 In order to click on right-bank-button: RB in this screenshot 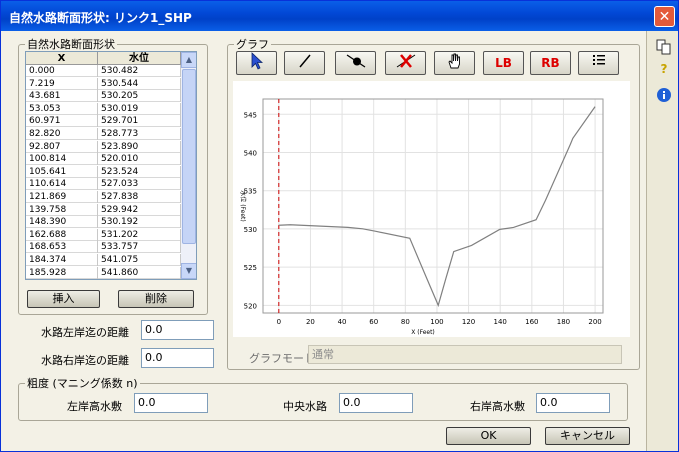, I will do `click(550, 63)`.